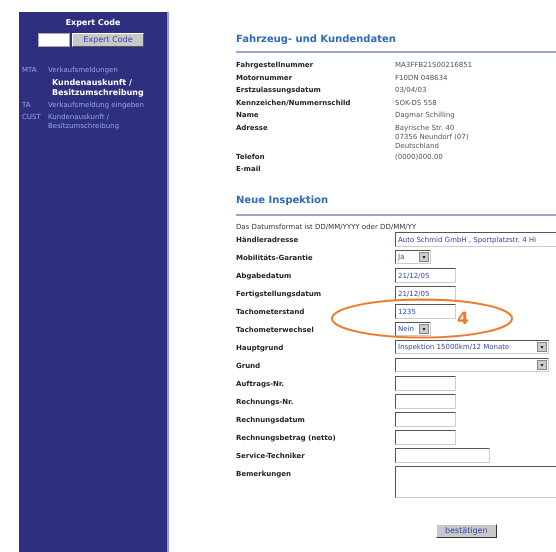 This screenshot has height=552, width=556. What do you see at coordinates (108, 40) in the screenshot?
I see `expert-code-button: Expert Code` at bounding box center [108, 40].